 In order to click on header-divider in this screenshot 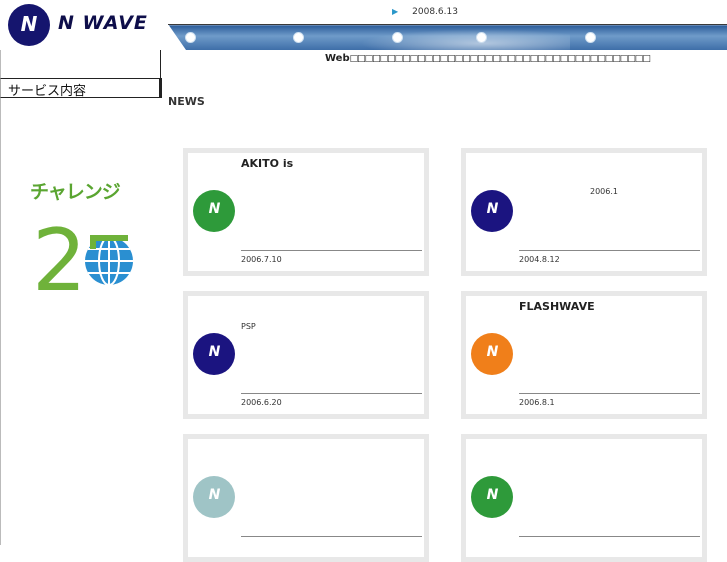, I will do `click(447, 24)`.